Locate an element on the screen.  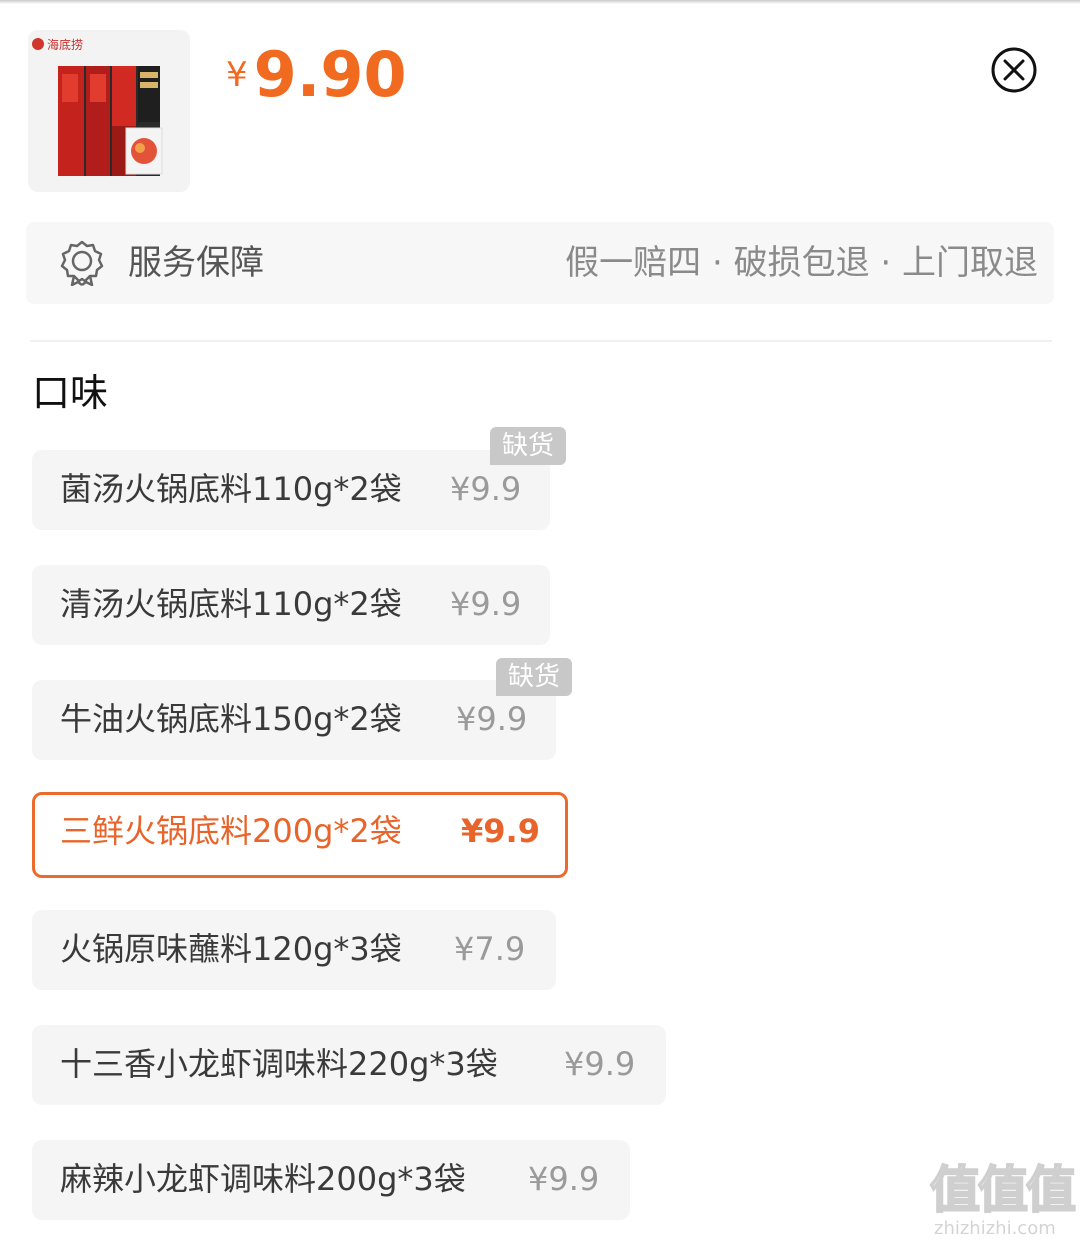
close-button is located at coordinates (1014, 70).